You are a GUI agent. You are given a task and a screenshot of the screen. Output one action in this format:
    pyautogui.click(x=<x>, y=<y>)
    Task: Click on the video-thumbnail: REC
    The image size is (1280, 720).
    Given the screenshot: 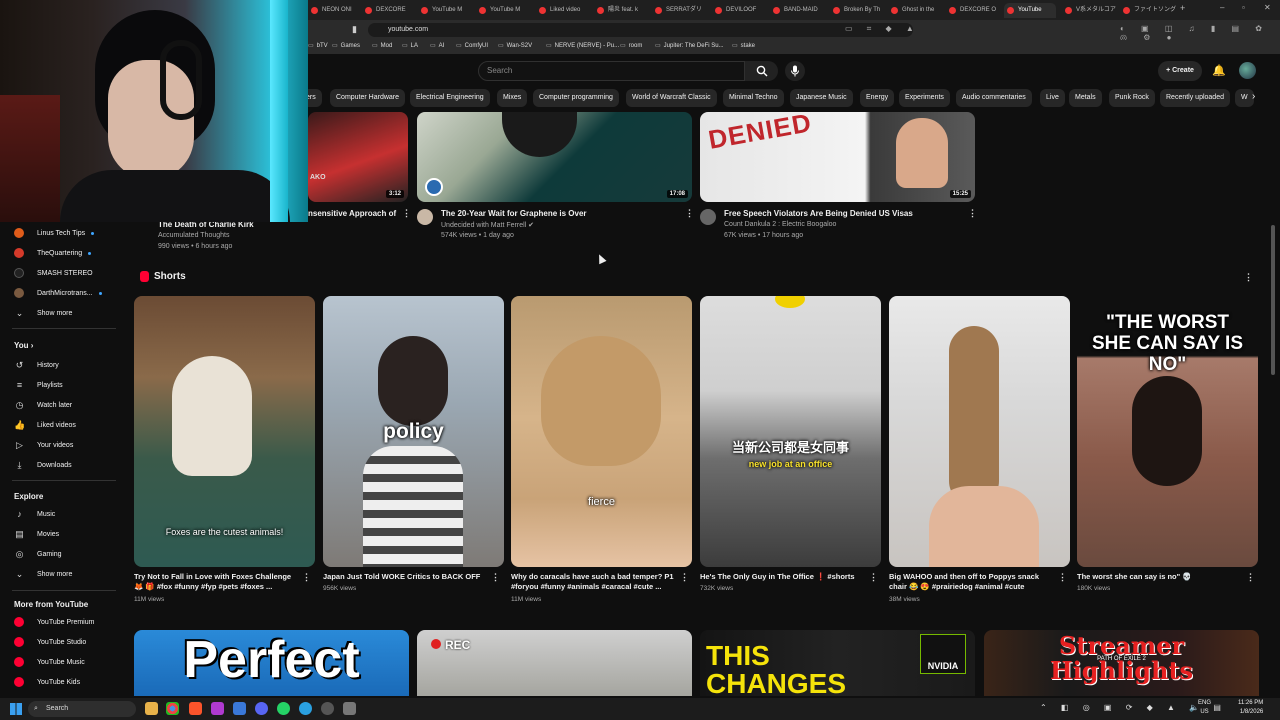 What is the action you would take?
    pyautogui.click(x=554, y=663)
    